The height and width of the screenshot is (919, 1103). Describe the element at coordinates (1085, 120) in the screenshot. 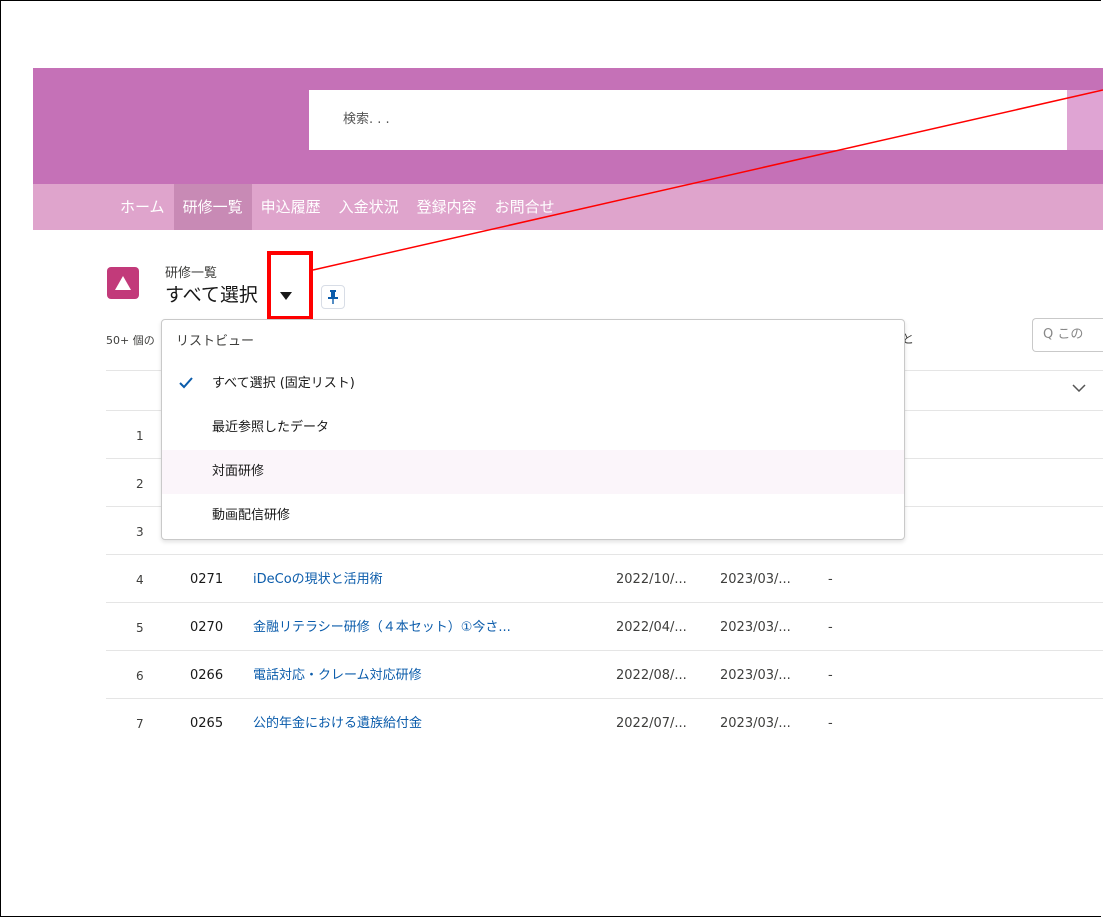

I see `search-button` at that location.